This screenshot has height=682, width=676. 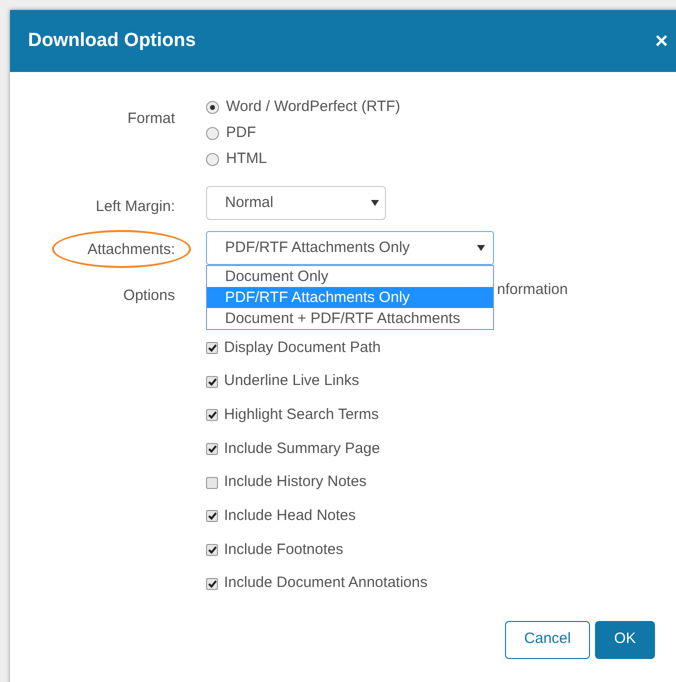 I want to click on checkbox-label: Underline Live Links, so click(x=292, y=381).